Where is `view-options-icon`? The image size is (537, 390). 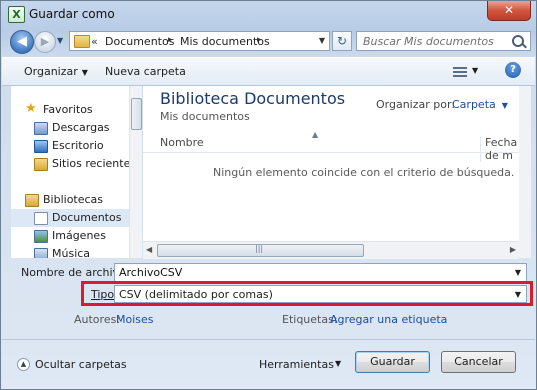 view-options-icon is located at coordinates (460, 72).